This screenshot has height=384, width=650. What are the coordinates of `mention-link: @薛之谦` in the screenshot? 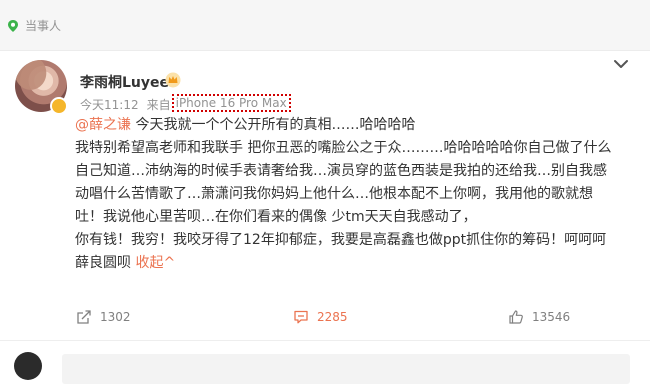 It's located at (103, 125).